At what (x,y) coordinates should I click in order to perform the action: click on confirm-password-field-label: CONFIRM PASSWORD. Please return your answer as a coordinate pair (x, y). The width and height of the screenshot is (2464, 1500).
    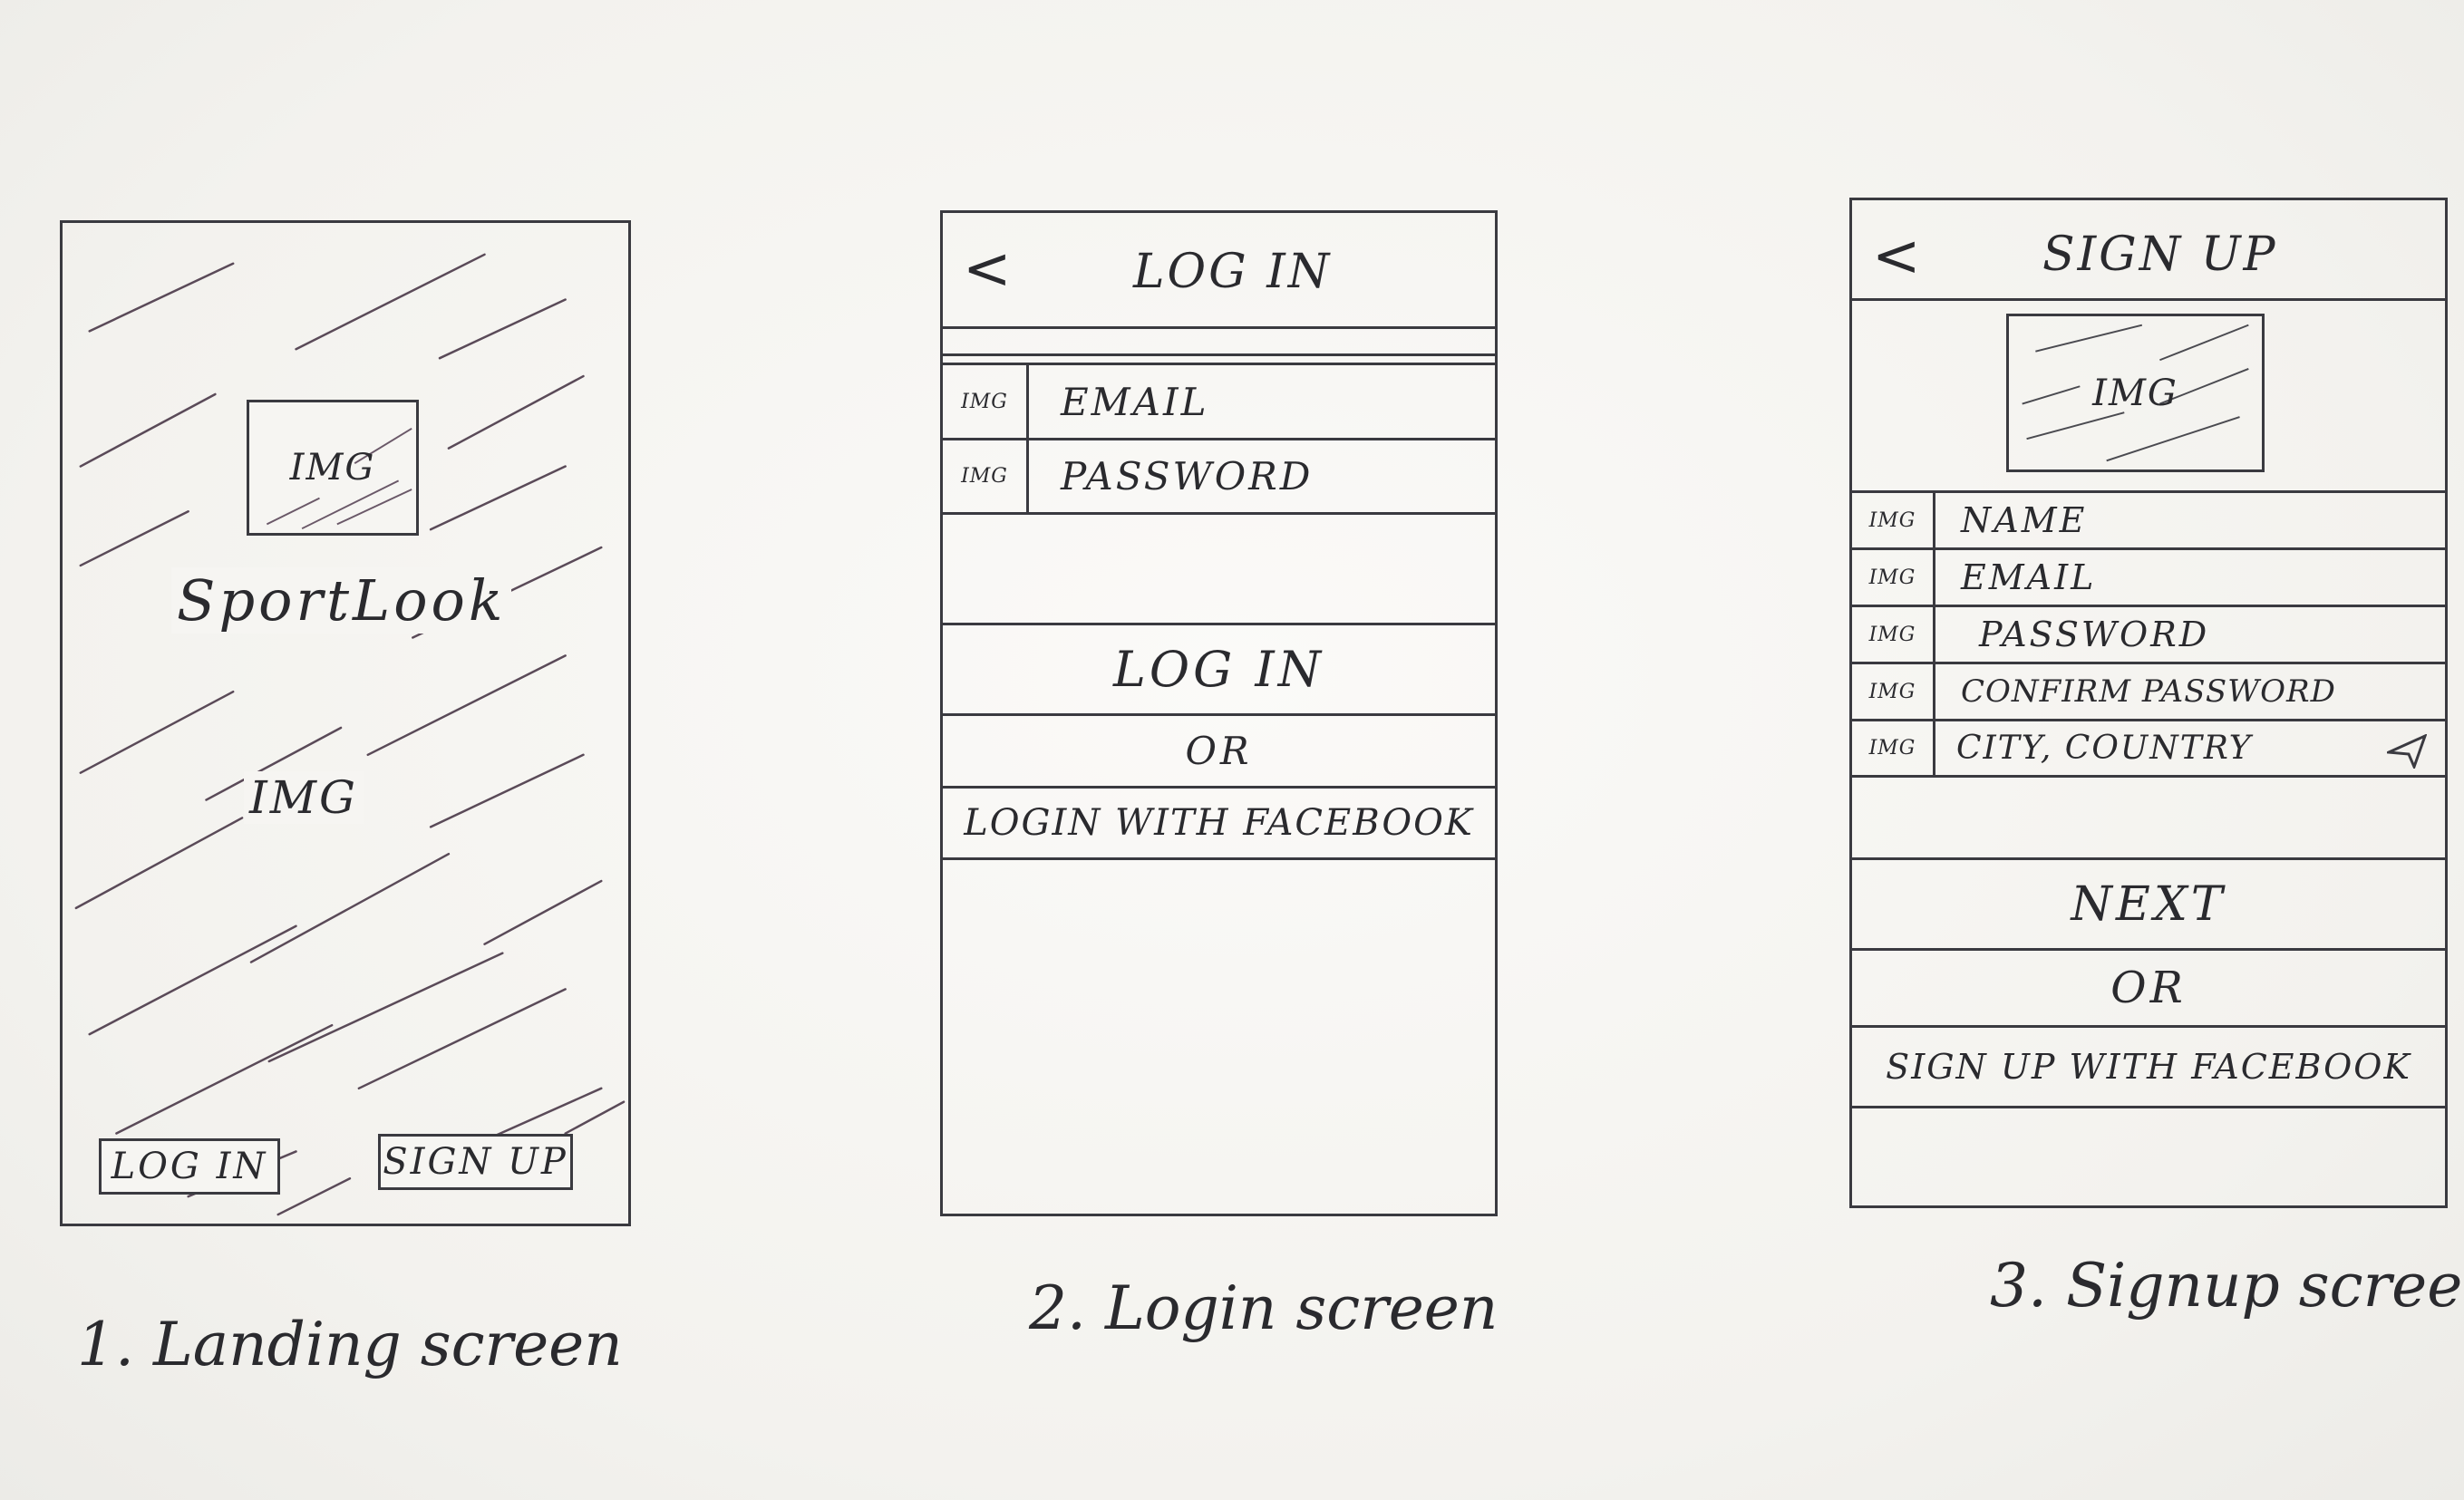
    Looking at the image, I should click on (2148, 691).